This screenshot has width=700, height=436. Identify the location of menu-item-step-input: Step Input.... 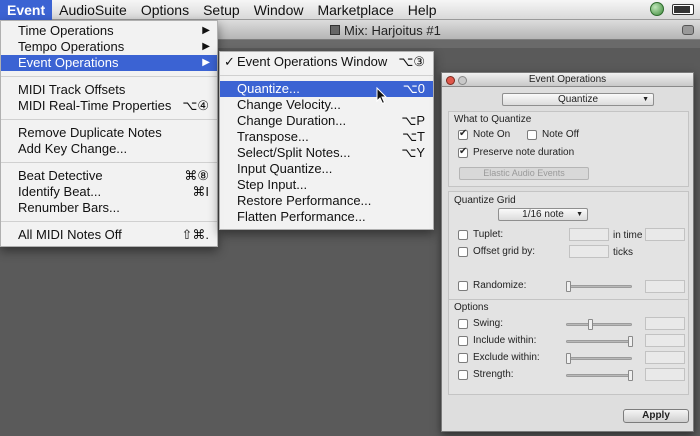
(326, 185).